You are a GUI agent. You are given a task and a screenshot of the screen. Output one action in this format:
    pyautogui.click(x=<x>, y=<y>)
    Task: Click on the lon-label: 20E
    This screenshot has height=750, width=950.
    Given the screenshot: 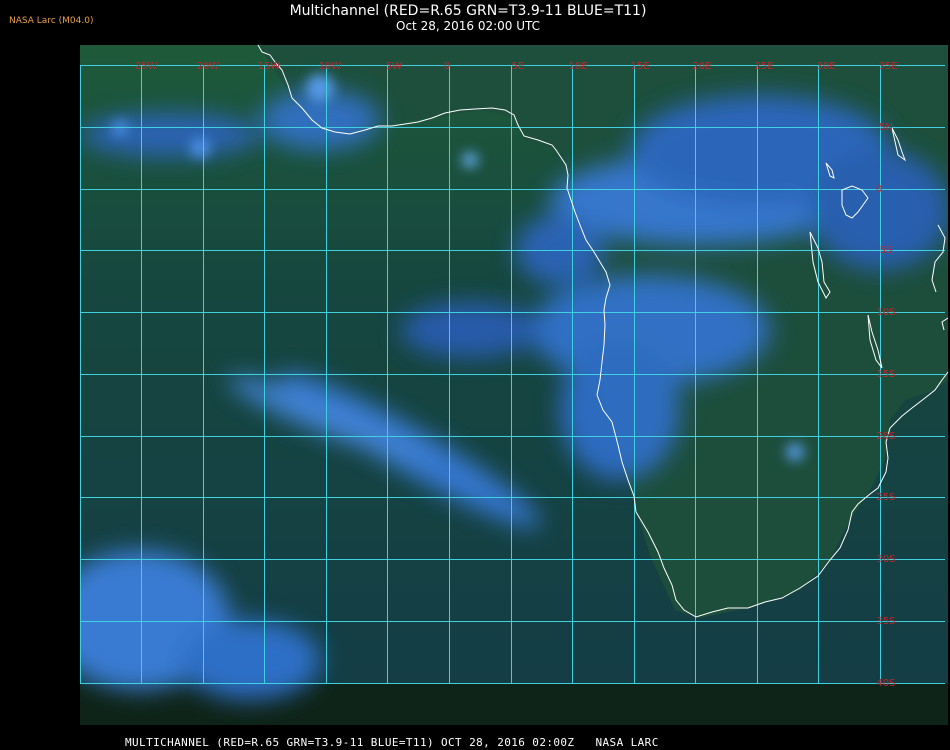 What is the action you would take?
    pyautogui.click(x=701, y=66)
    